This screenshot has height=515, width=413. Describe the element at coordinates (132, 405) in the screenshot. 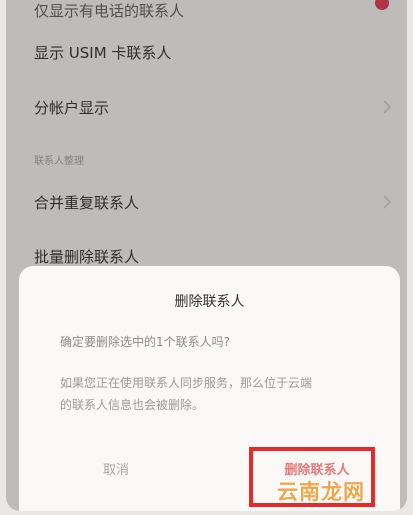

I see `dialog-note-line: 的联系人信息也会被删除。` at that location.